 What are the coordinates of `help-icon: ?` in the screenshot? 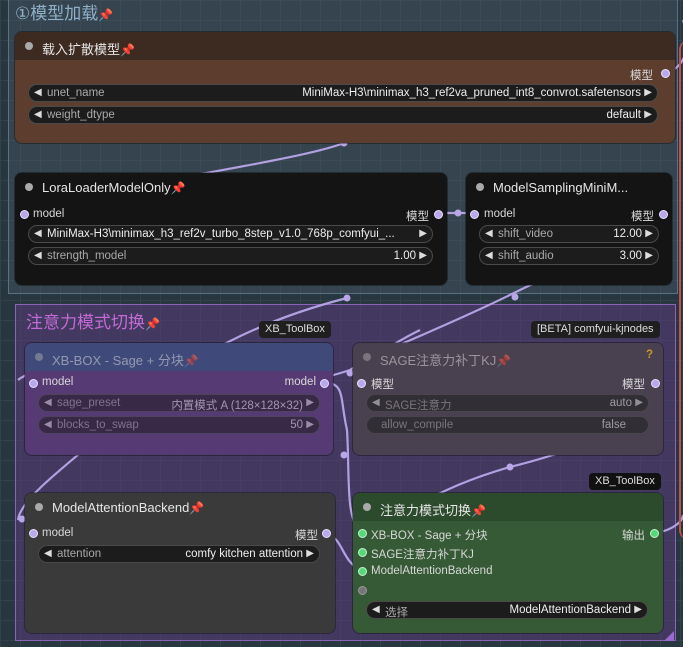 It's located at (649, 355).